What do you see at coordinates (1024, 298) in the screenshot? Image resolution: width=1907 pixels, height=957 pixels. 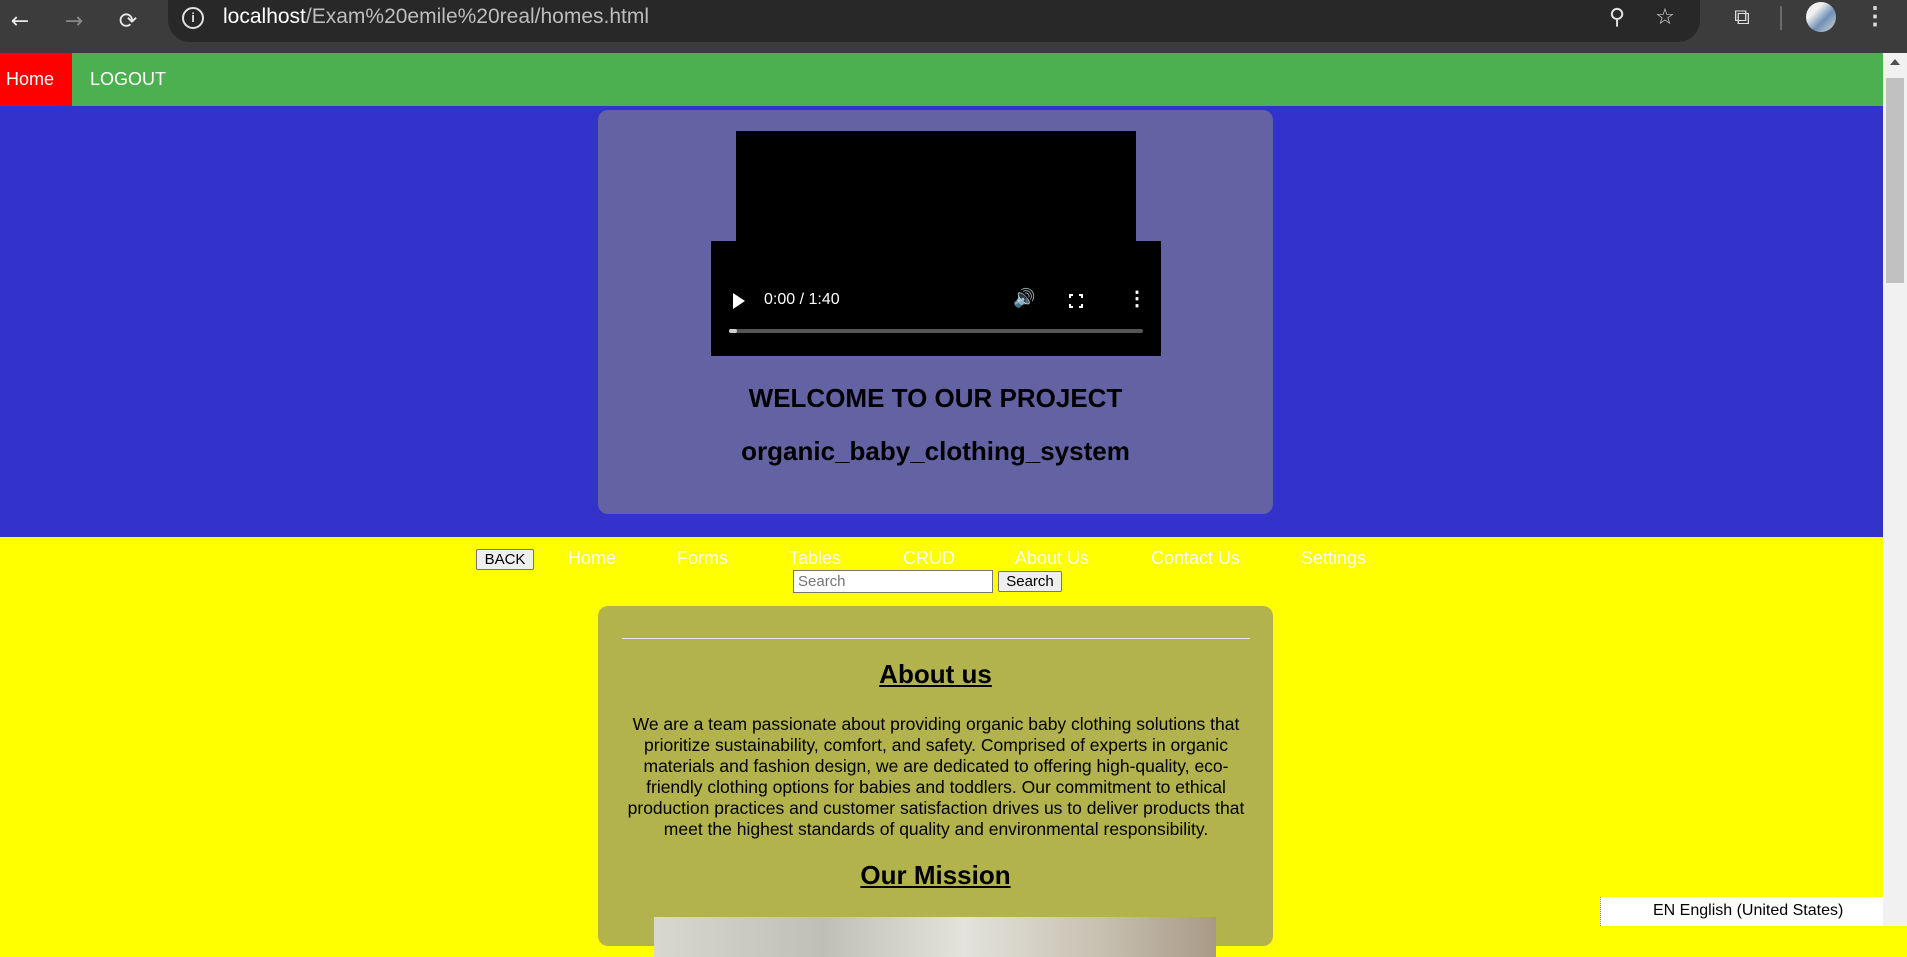 I see `volume-icon: 🔊` at bounding box center [1024, 298].